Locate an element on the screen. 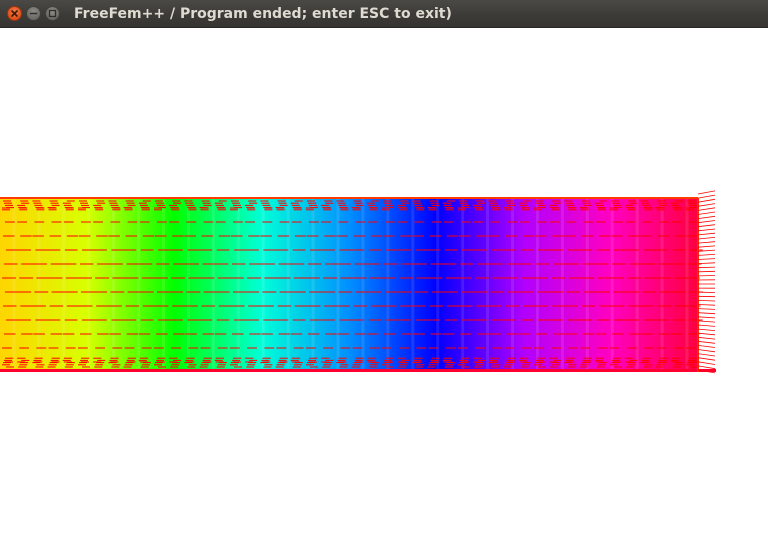 This screenshot has height=540, width=768. close-icon is located at coordinates (14, 13).